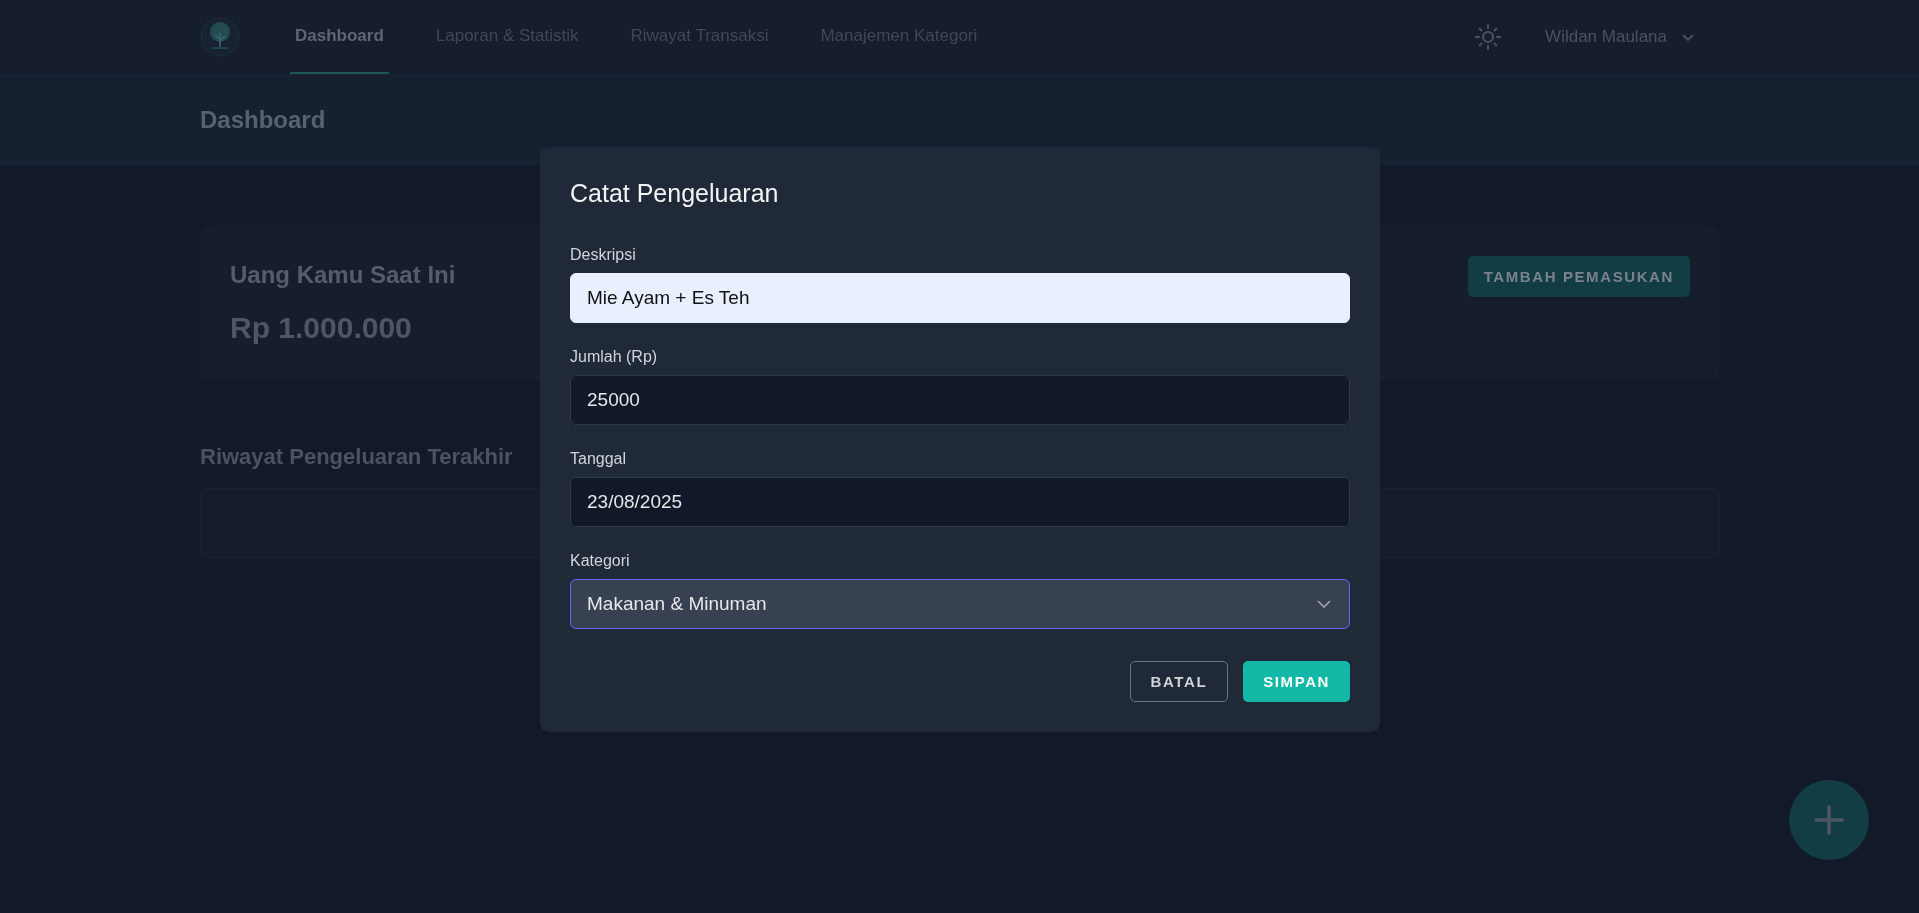 Image resolution: width=1919 pixels, height=913 pixels. I want to click on input-field: Mie Ayam + Es Teh, so click(960, 298).